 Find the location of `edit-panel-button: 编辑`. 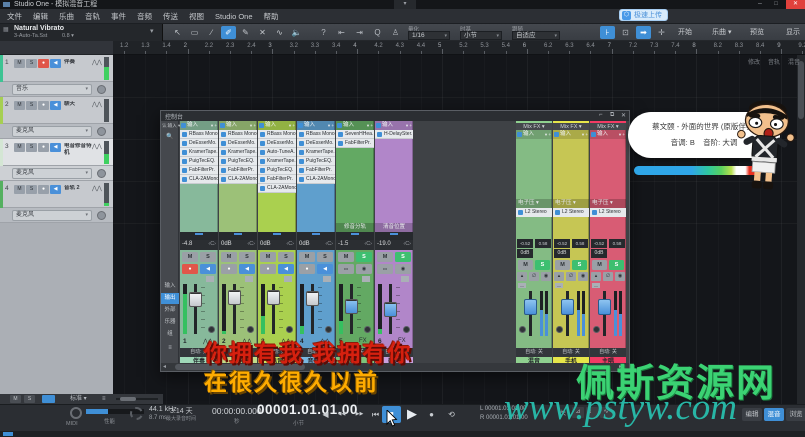

edit-panel-button: 编辑 is located at coordinates (752, 414).